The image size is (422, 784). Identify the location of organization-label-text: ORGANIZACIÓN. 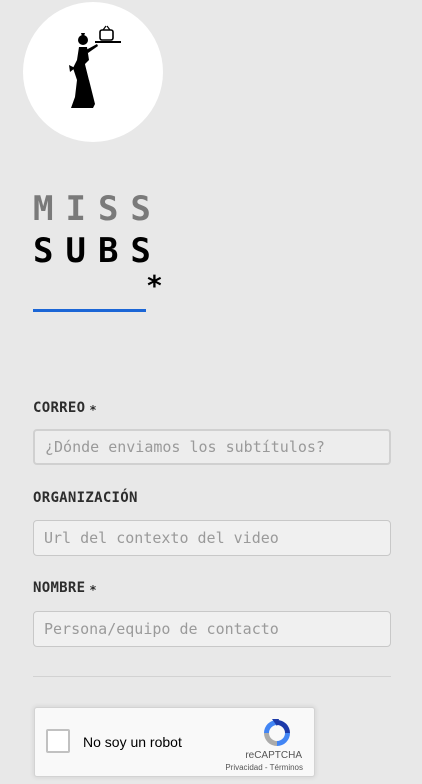
(85, 498).